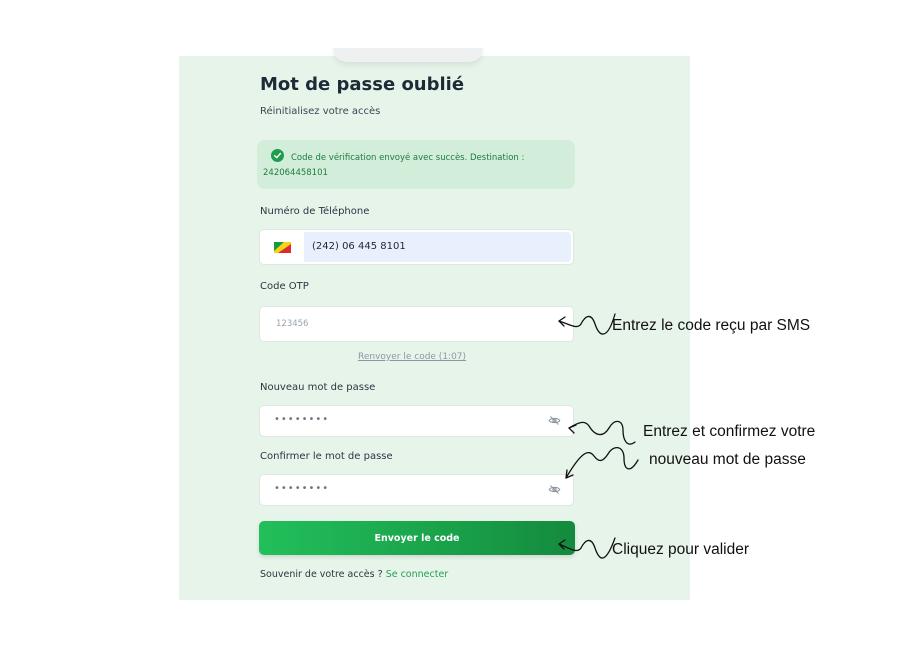 This screenshot has height=652, width=906. What do you see at coordinates (416, 421) in the screenshot?
I see `new-password-input: ••••••••` at bounding box center [416, 421].